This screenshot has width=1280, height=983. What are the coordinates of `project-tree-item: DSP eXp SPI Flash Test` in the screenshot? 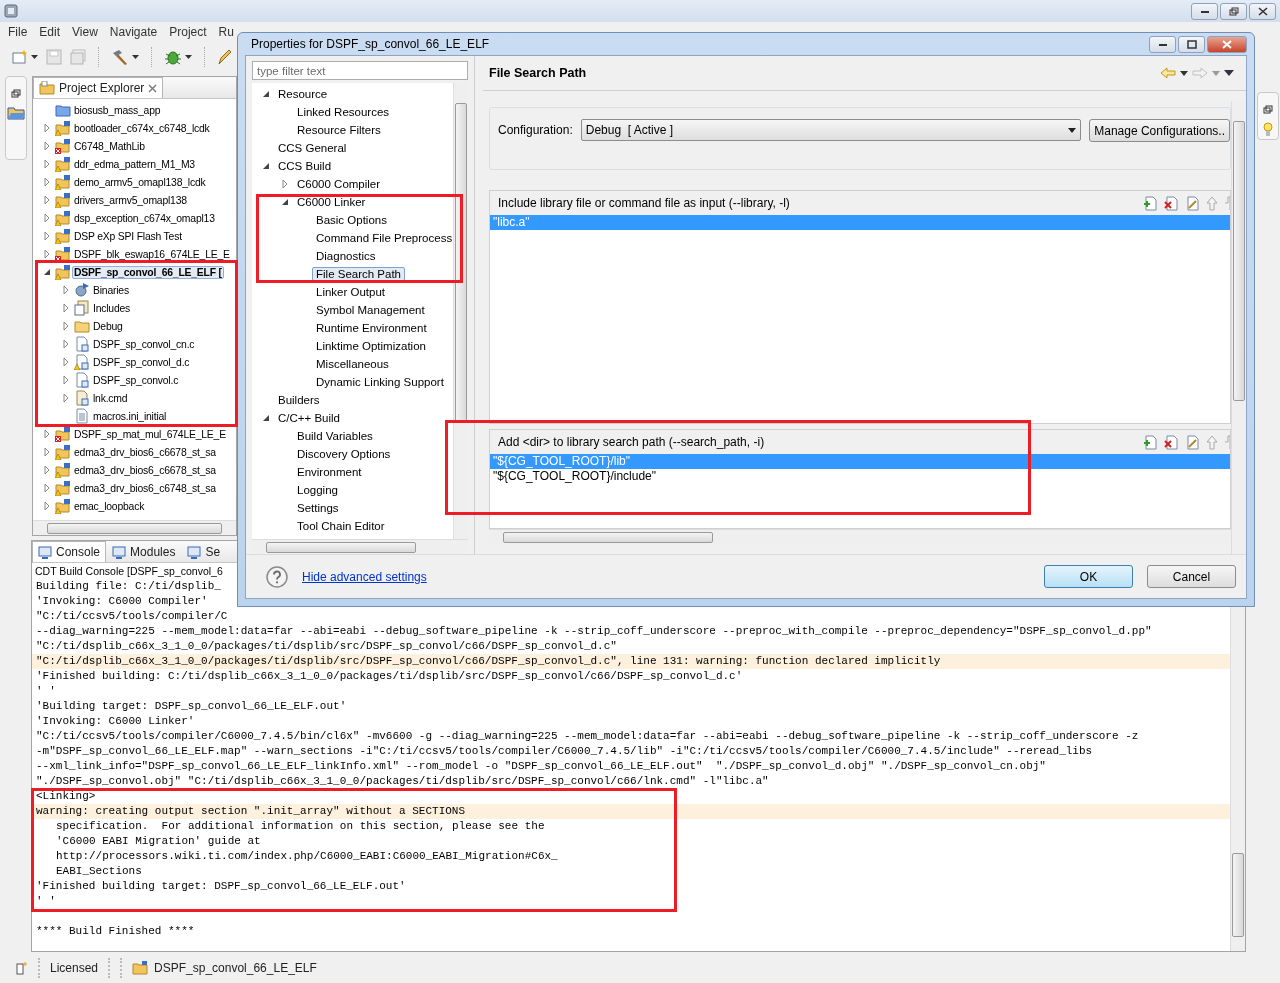 It's located at (128, 236).